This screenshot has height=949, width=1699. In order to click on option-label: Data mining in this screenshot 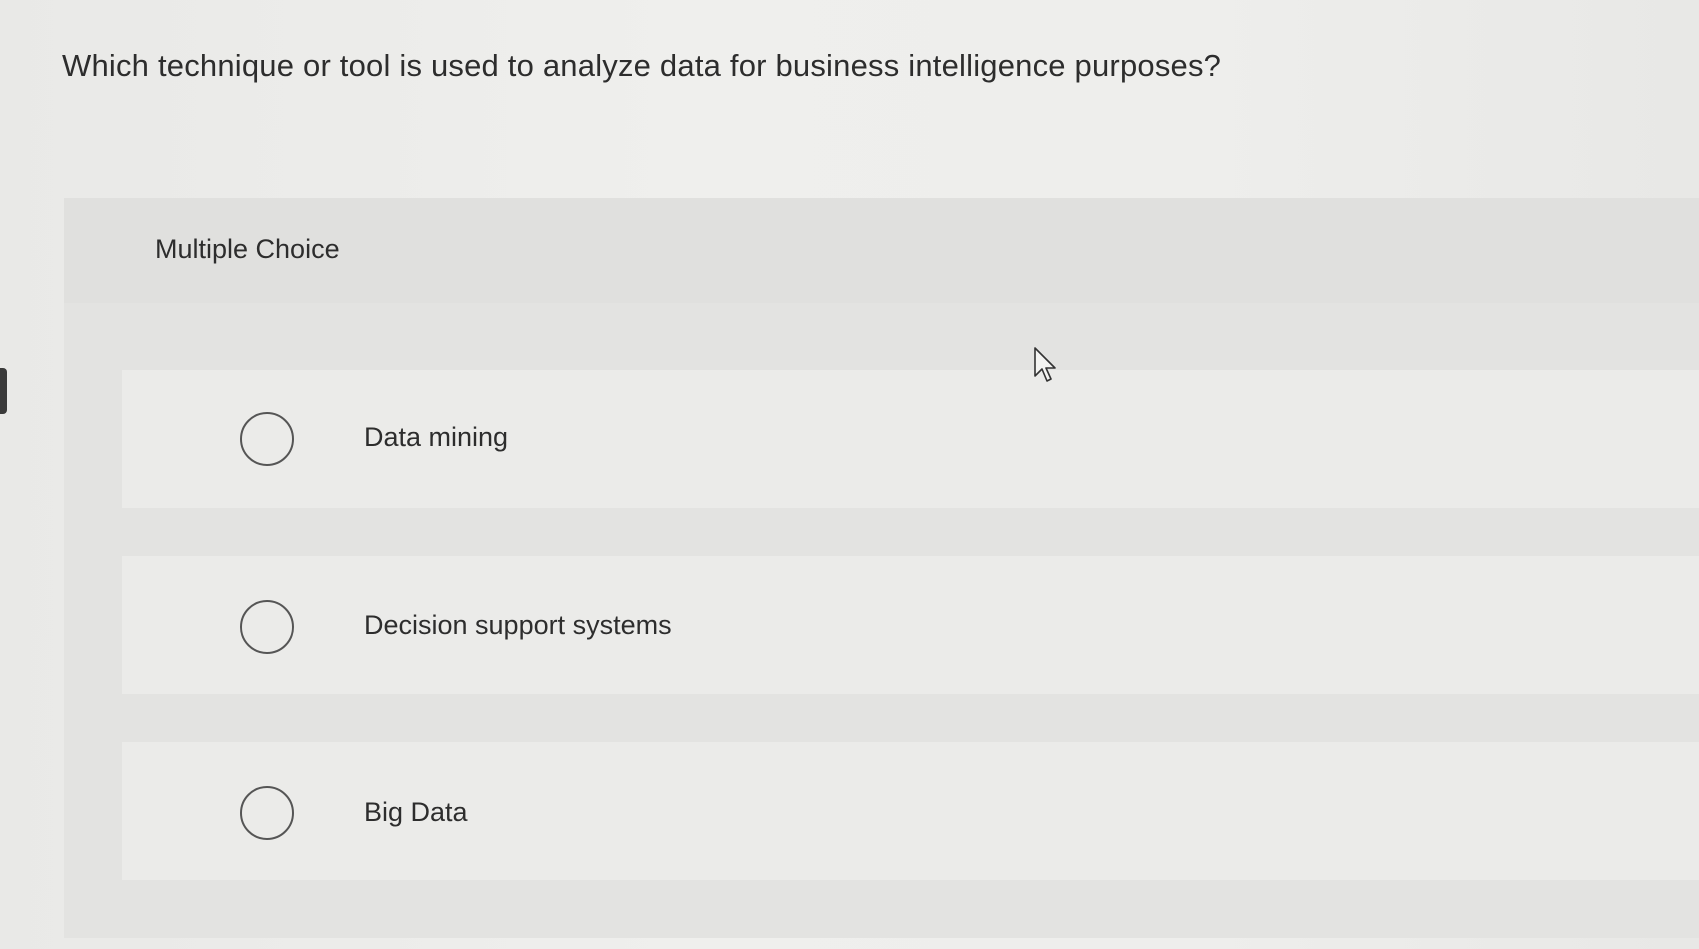, I will do `click(436, 437)`.